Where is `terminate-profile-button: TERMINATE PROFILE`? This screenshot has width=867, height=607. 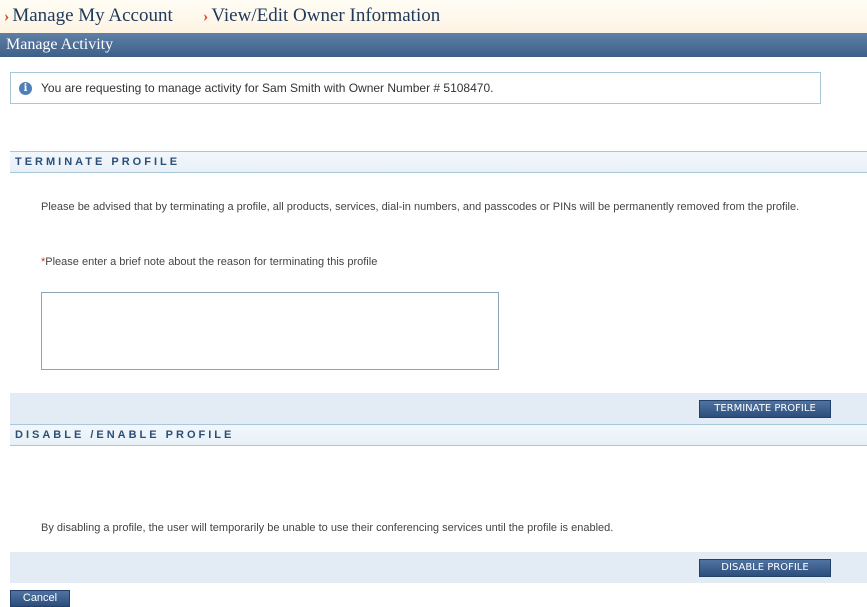 terminate-profile-button: TERMINATE PROFILE is located at coordinates (765, 409).